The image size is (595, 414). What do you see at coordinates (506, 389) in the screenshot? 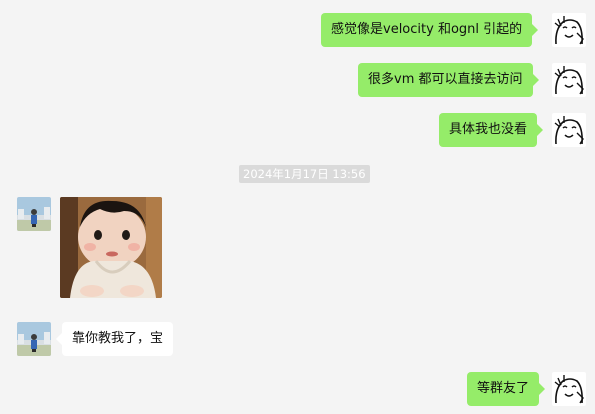
I see `message-bubble-self: 等群友了` at bounding box center [506, 389].